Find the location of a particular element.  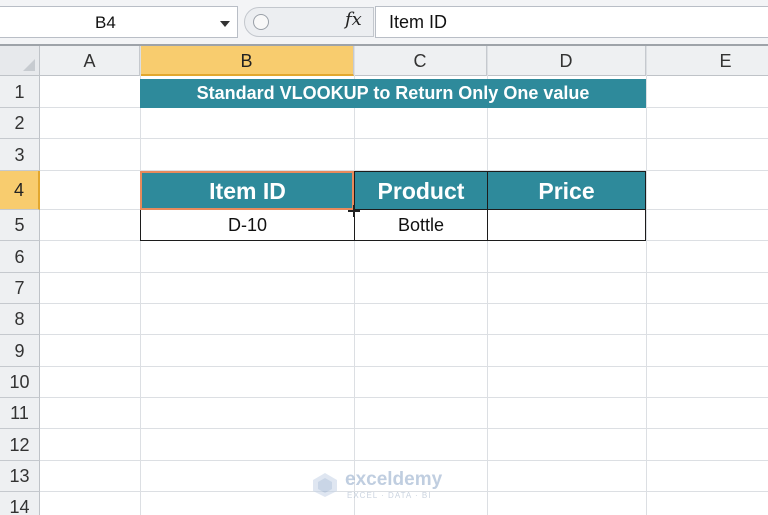

table-cell-product: Bottle is located at coordinates (421, 225).